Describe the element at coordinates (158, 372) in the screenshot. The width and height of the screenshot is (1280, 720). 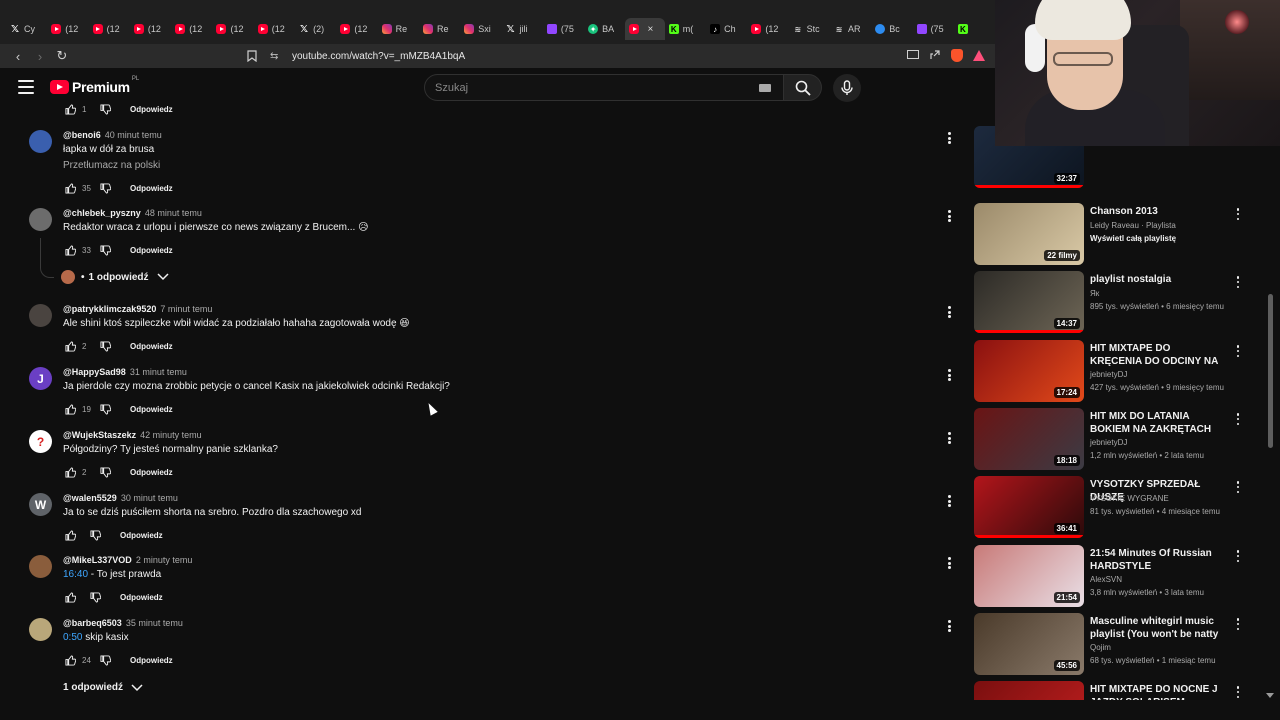
I see `comment-time: 31 minut temu` at that location.